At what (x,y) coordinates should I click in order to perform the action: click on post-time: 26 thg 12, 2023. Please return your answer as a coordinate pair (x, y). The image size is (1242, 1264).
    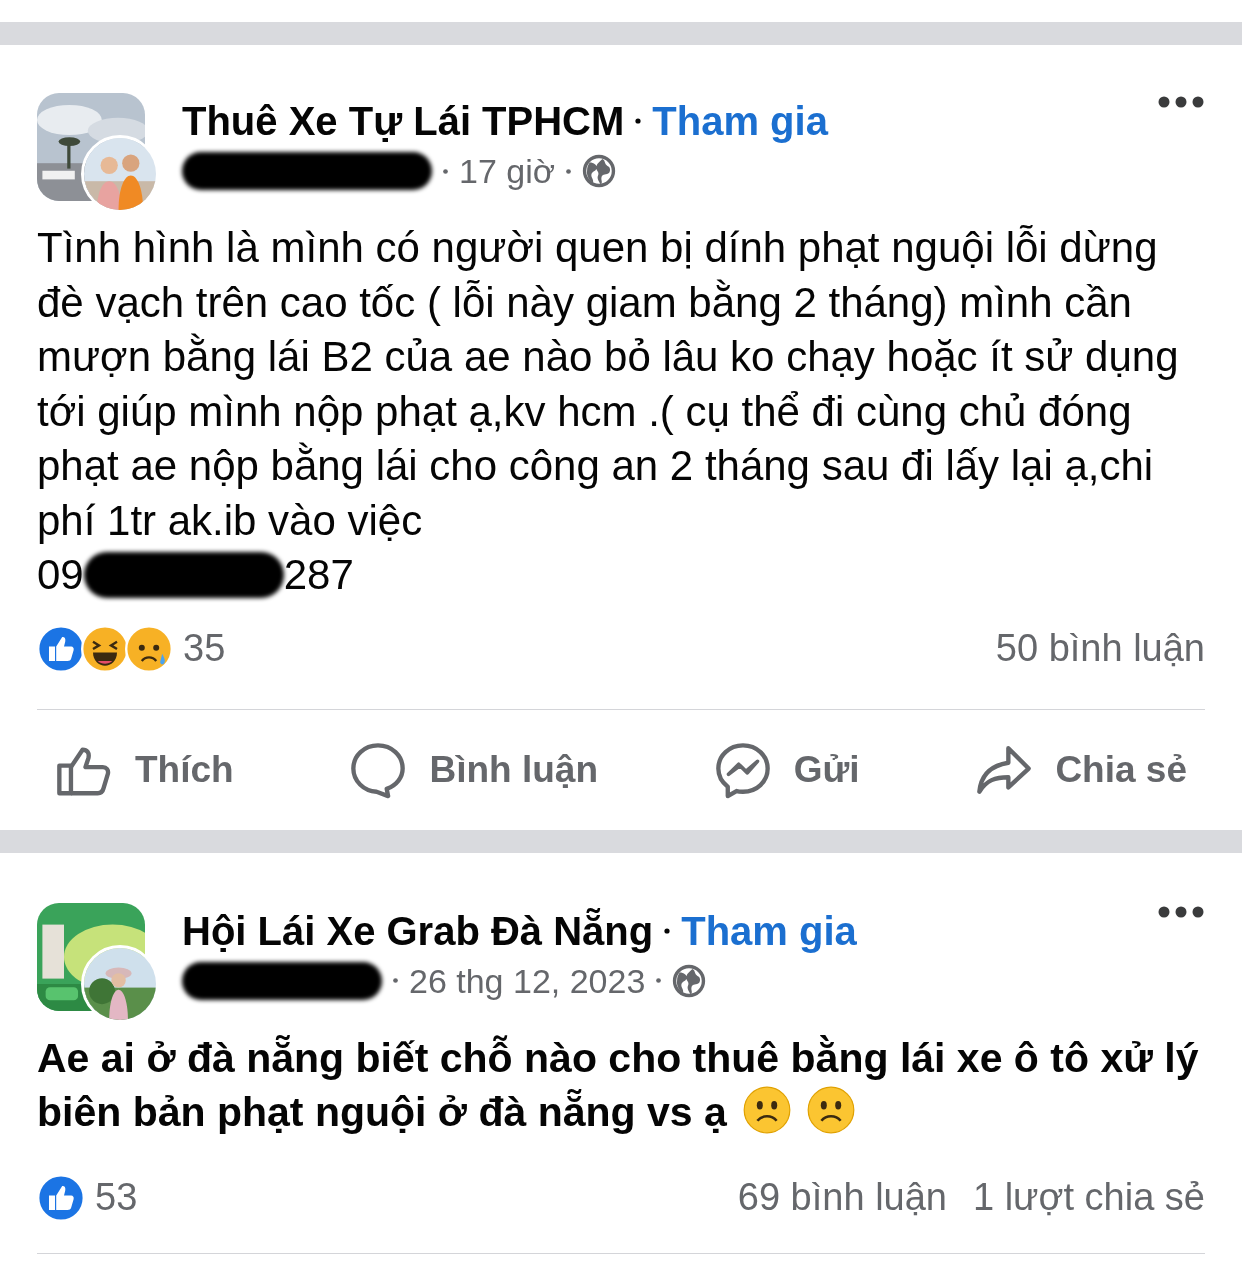
    Looking at the image, I should click on (527, 981).